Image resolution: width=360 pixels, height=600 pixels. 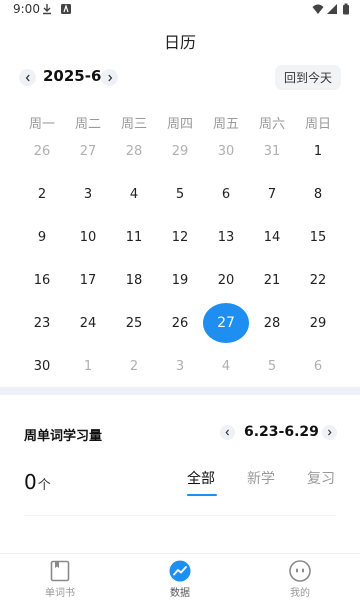 I want to click on nav-item-data: 数据, so click(x=180, y=577).